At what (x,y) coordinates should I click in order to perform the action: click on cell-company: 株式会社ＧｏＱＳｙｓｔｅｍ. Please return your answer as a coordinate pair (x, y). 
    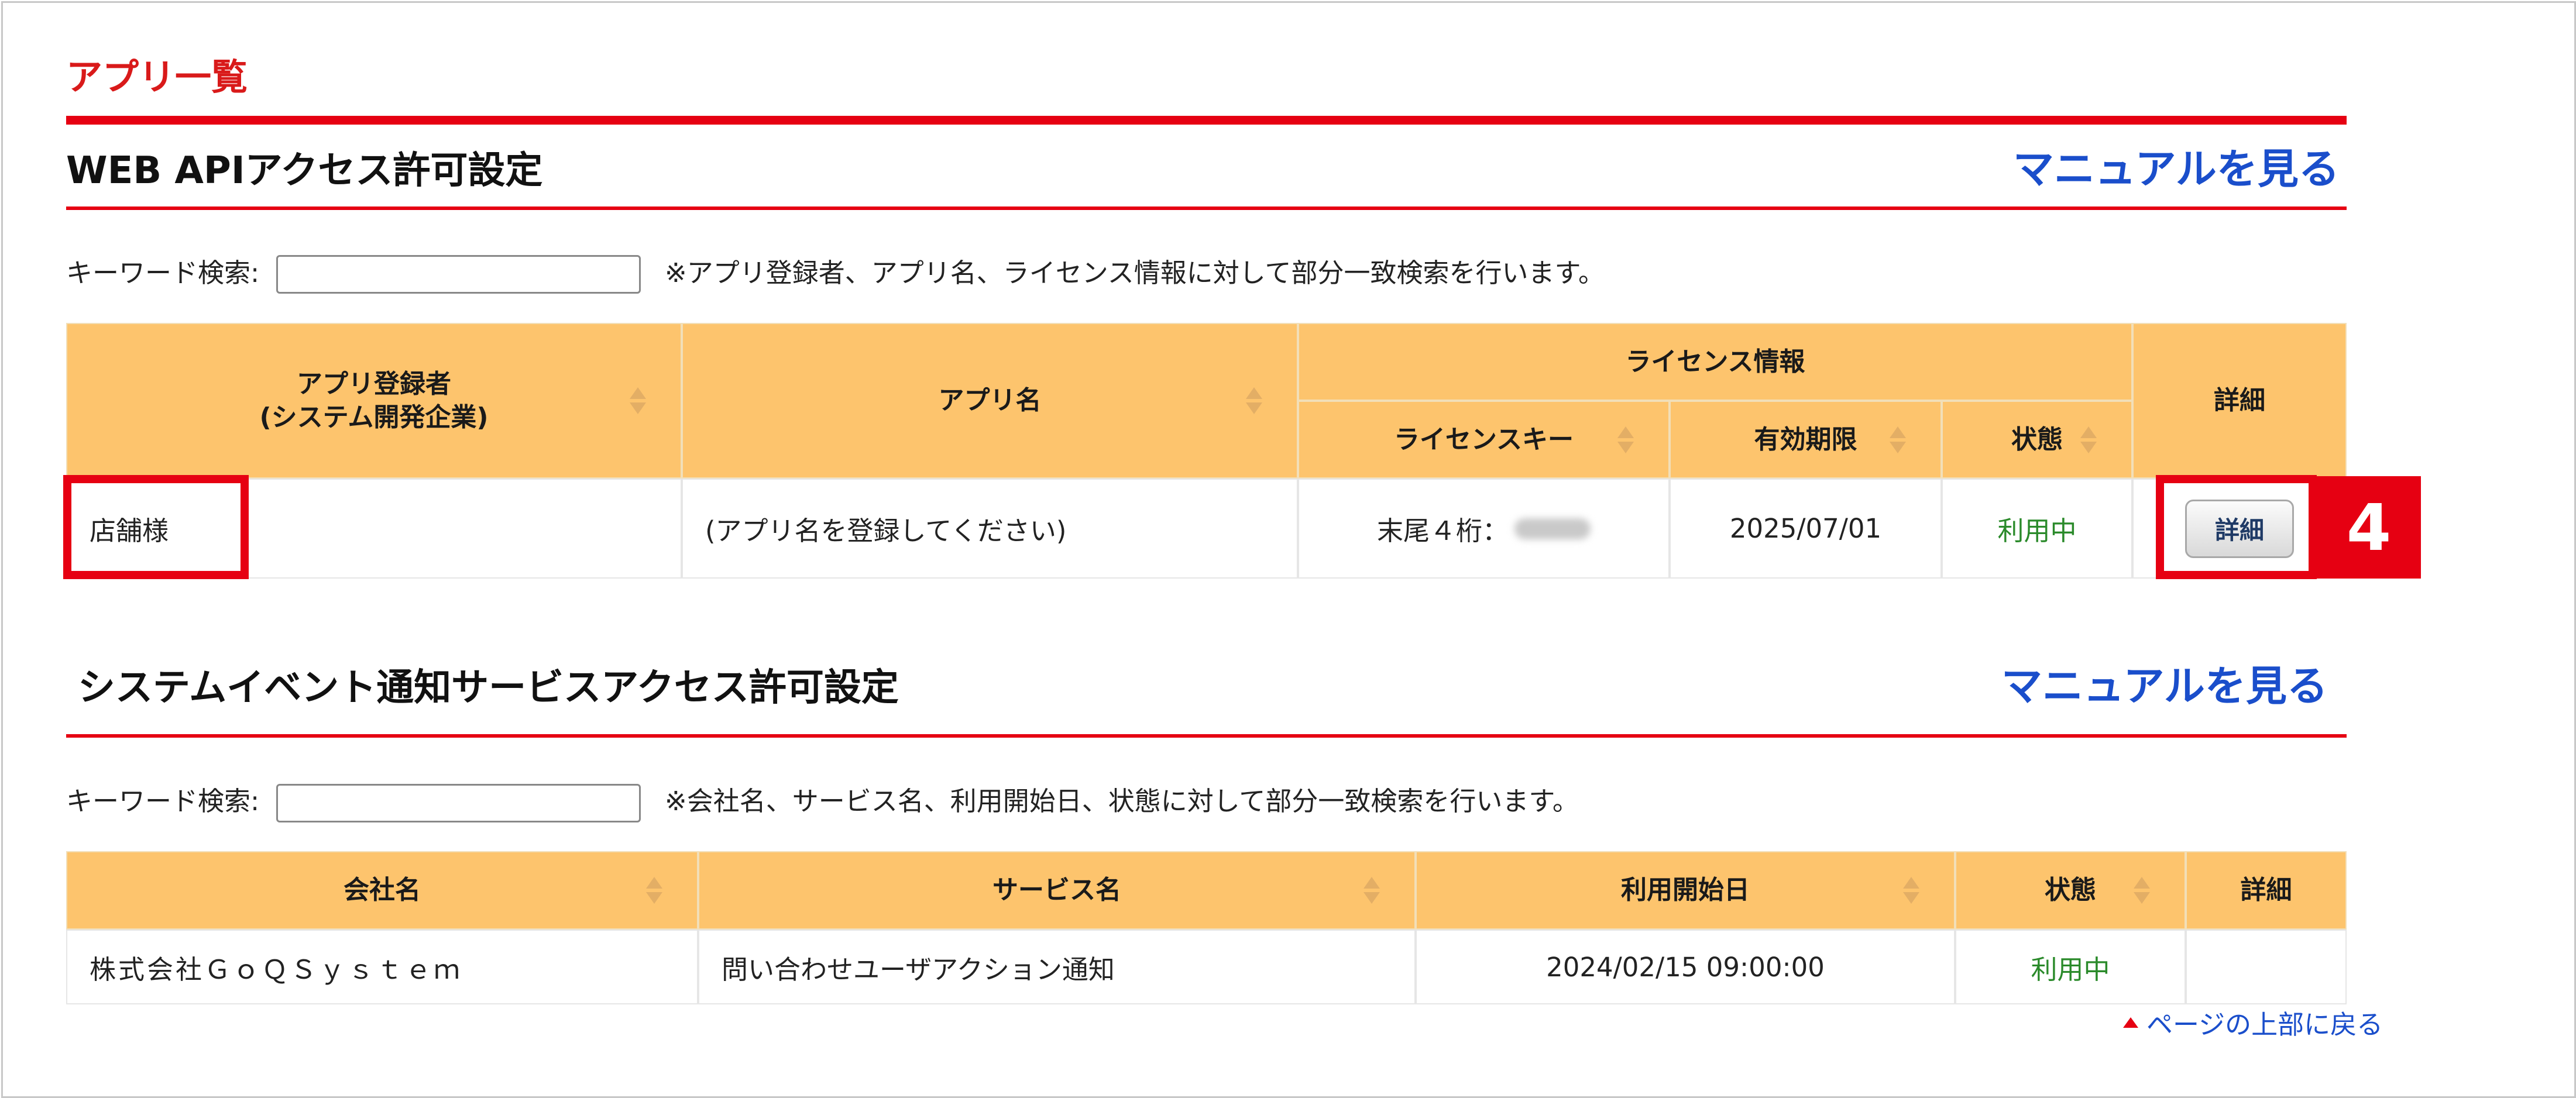
    Looking at the image, I should click on (382, 967).